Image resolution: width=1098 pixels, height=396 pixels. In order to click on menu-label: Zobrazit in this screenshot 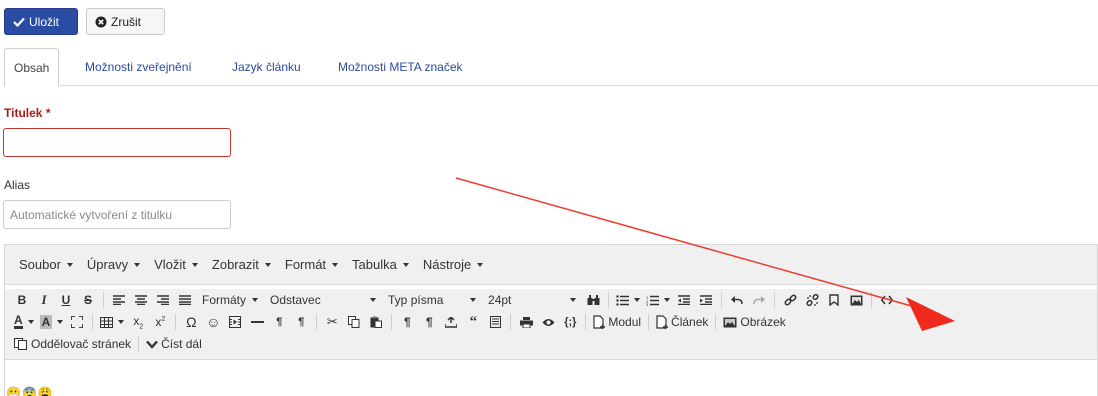, I will do `click(235, 264)`.